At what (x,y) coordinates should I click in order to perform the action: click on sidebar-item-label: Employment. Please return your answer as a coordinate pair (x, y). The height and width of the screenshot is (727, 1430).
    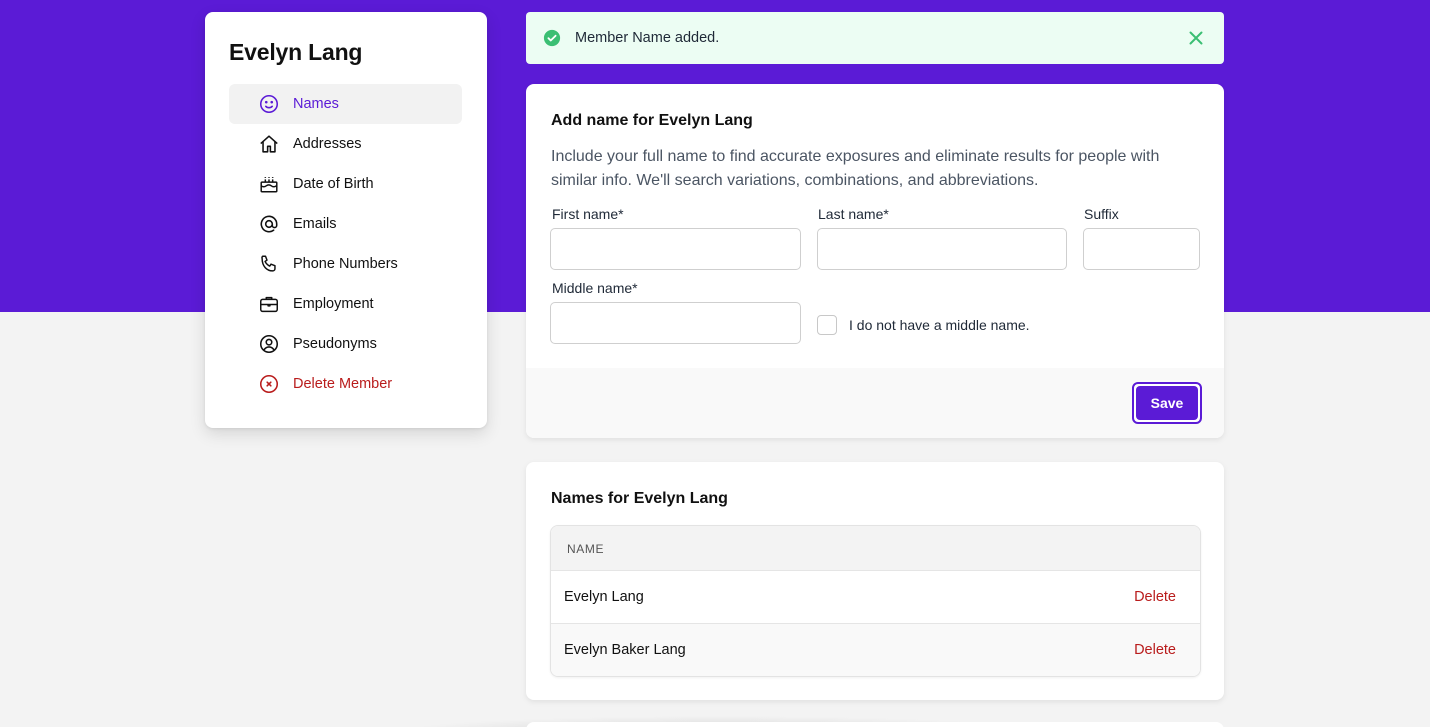
    Looking at the image, I should click on (333, 304).